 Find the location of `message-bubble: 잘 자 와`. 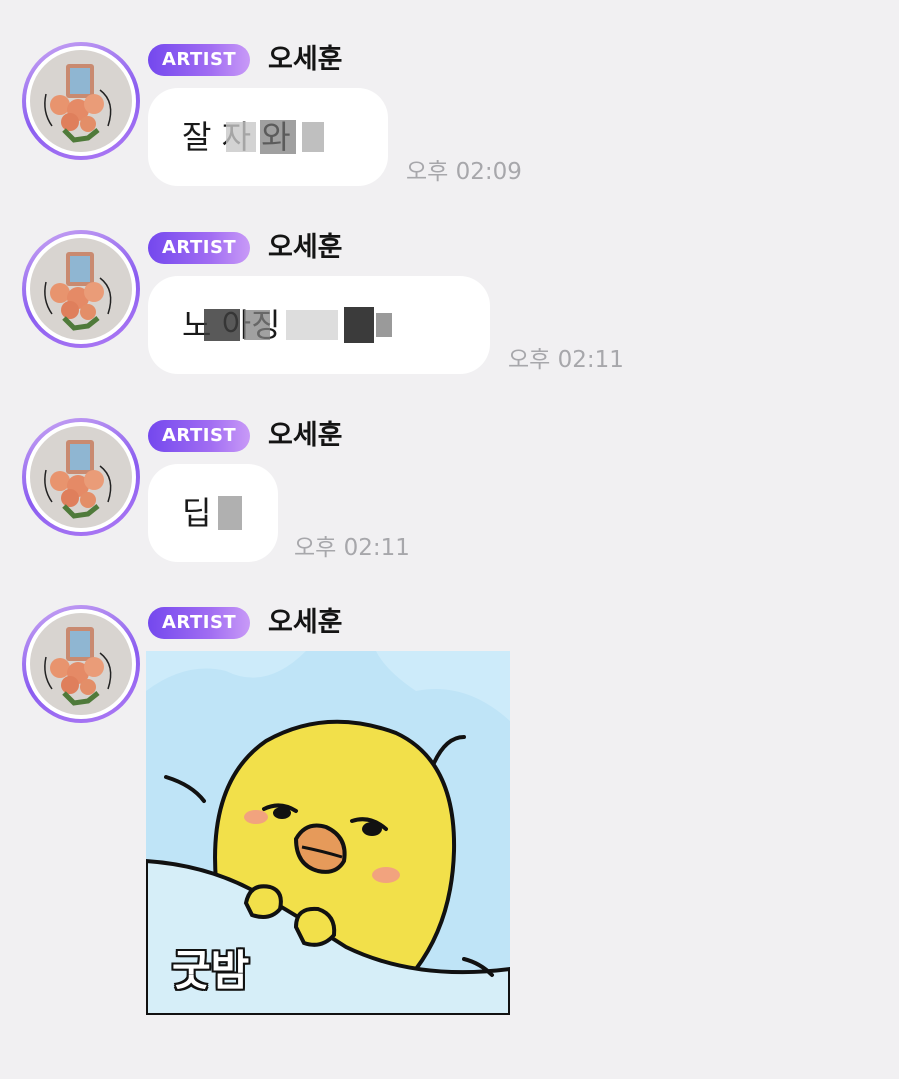

message-bubble: 잘 자 와 is located at coordinates (268, 137).